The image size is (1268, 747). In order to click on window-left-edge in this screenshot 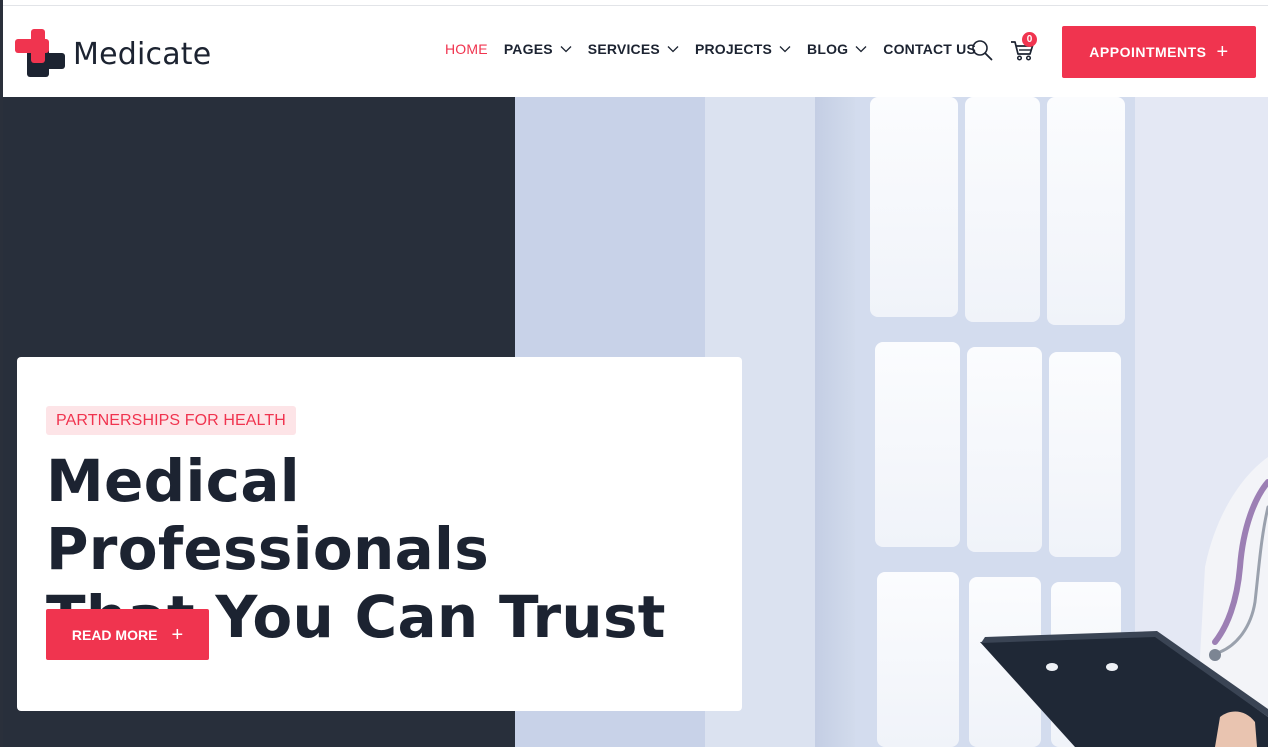, I will do `click(1, 373)`.